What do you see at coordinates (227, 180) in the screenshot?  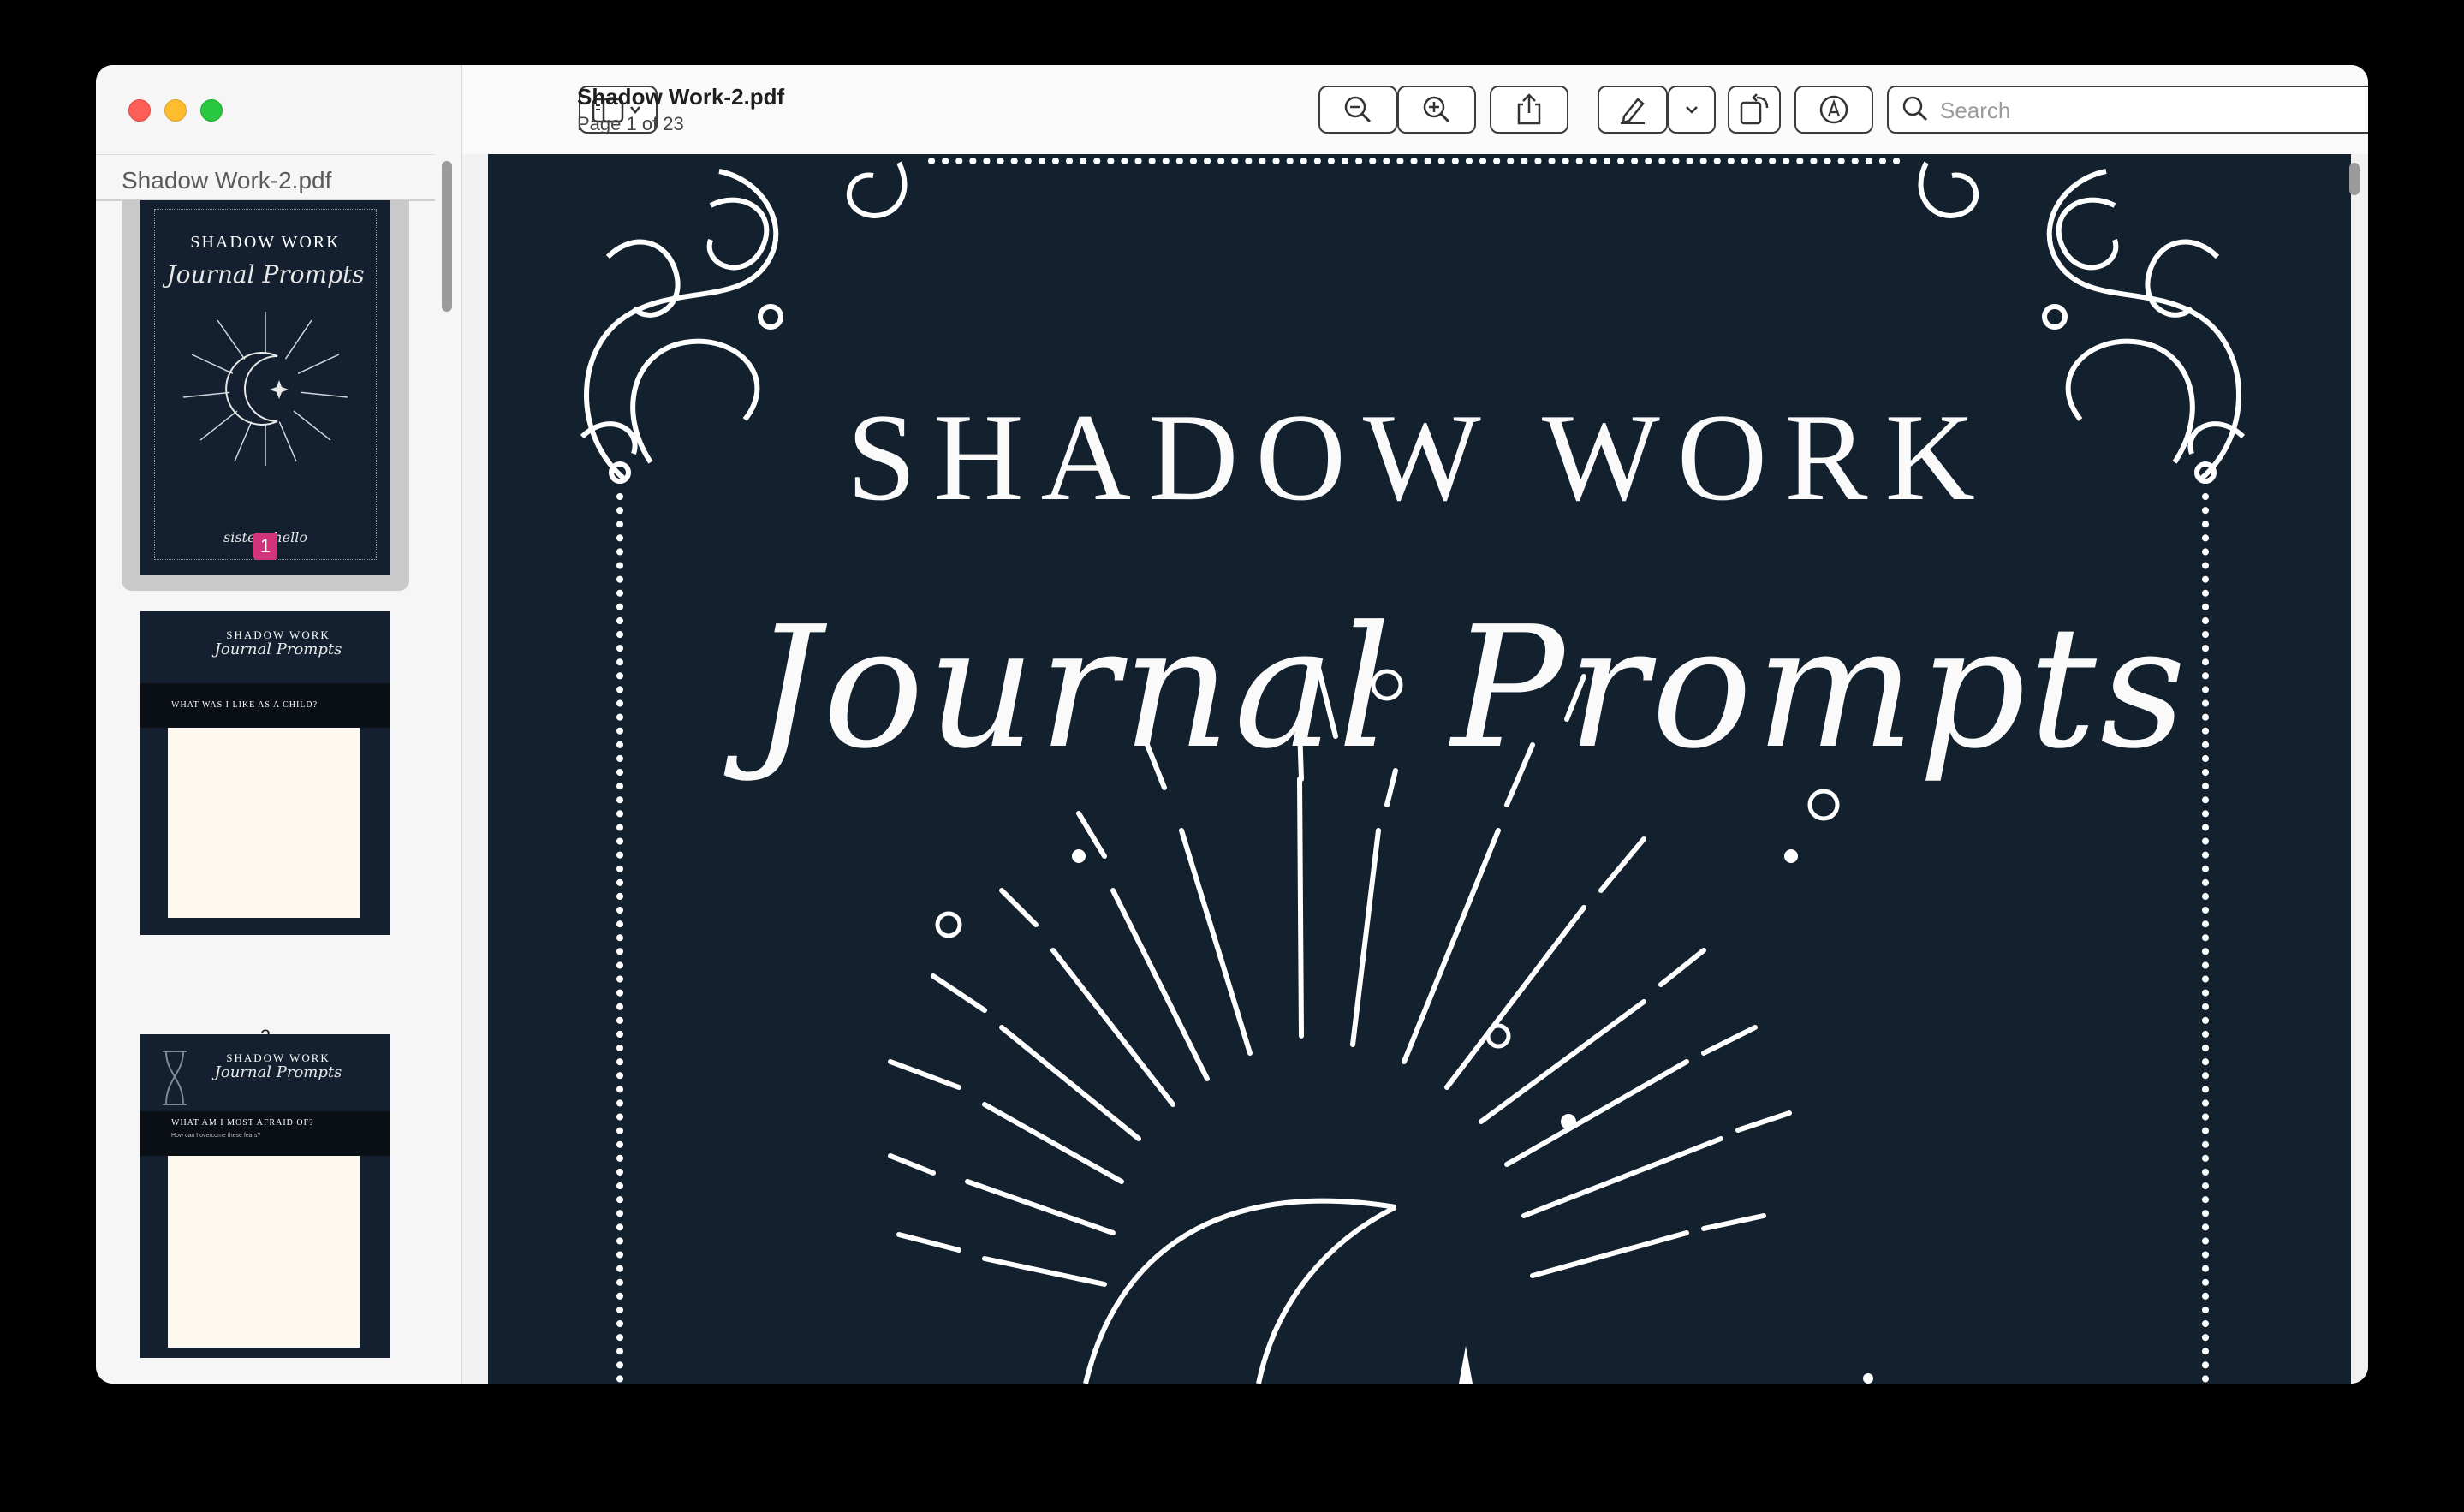 I see `sidebar-title: Shadow Work-2.pdf` at bounding box center [227, 180].